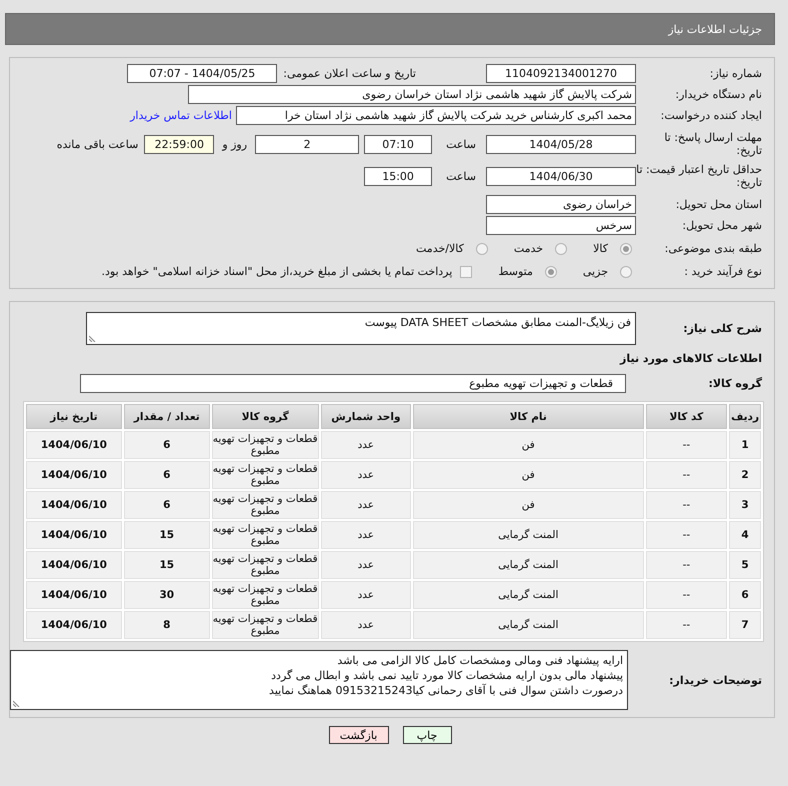 The width and height of the screenshot is (788, 786). I want to click on field-label: حداقل تاریخ اعتبار قیمت: تا تاریخ:, so click(699, 176).